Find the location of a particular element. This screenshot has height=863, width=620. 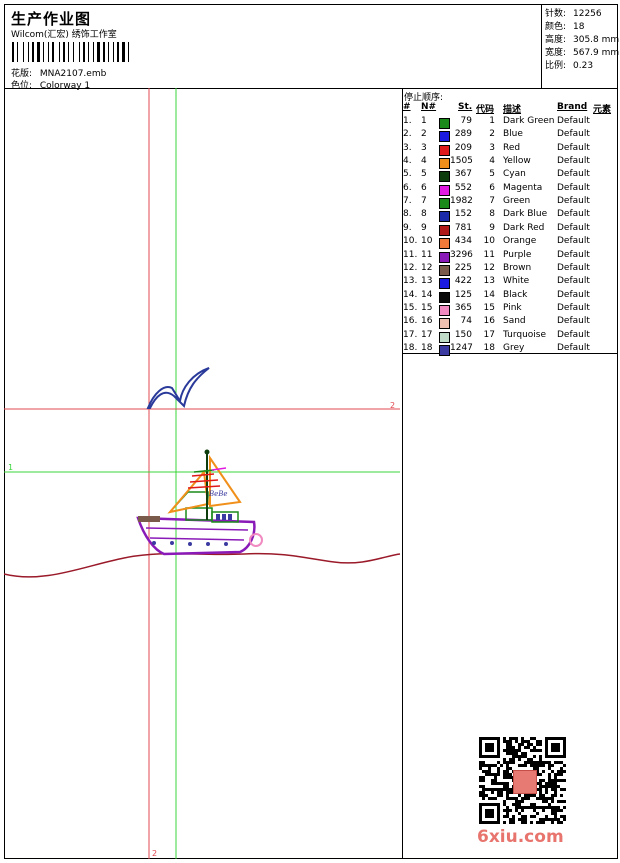

row-needle: 16 is located at coordinates (427, 321).